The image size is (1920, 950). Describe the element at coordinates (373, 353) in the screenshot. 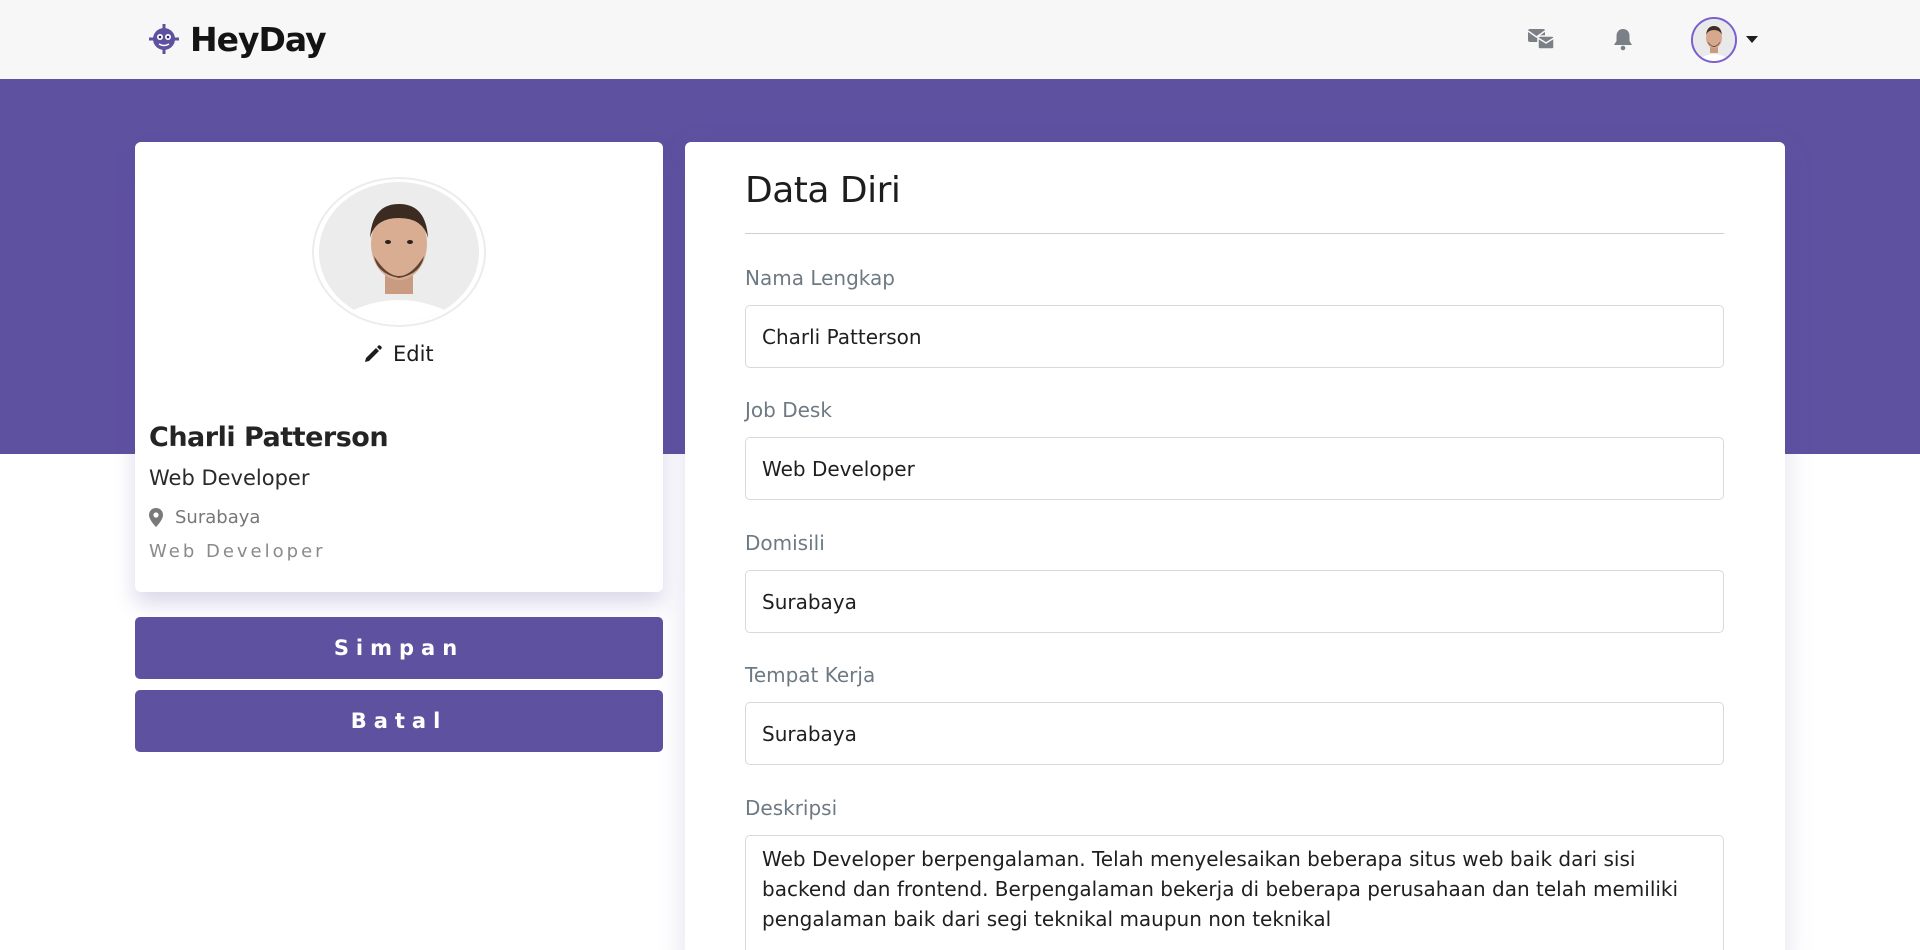

I see `pencil-icon` at that location.